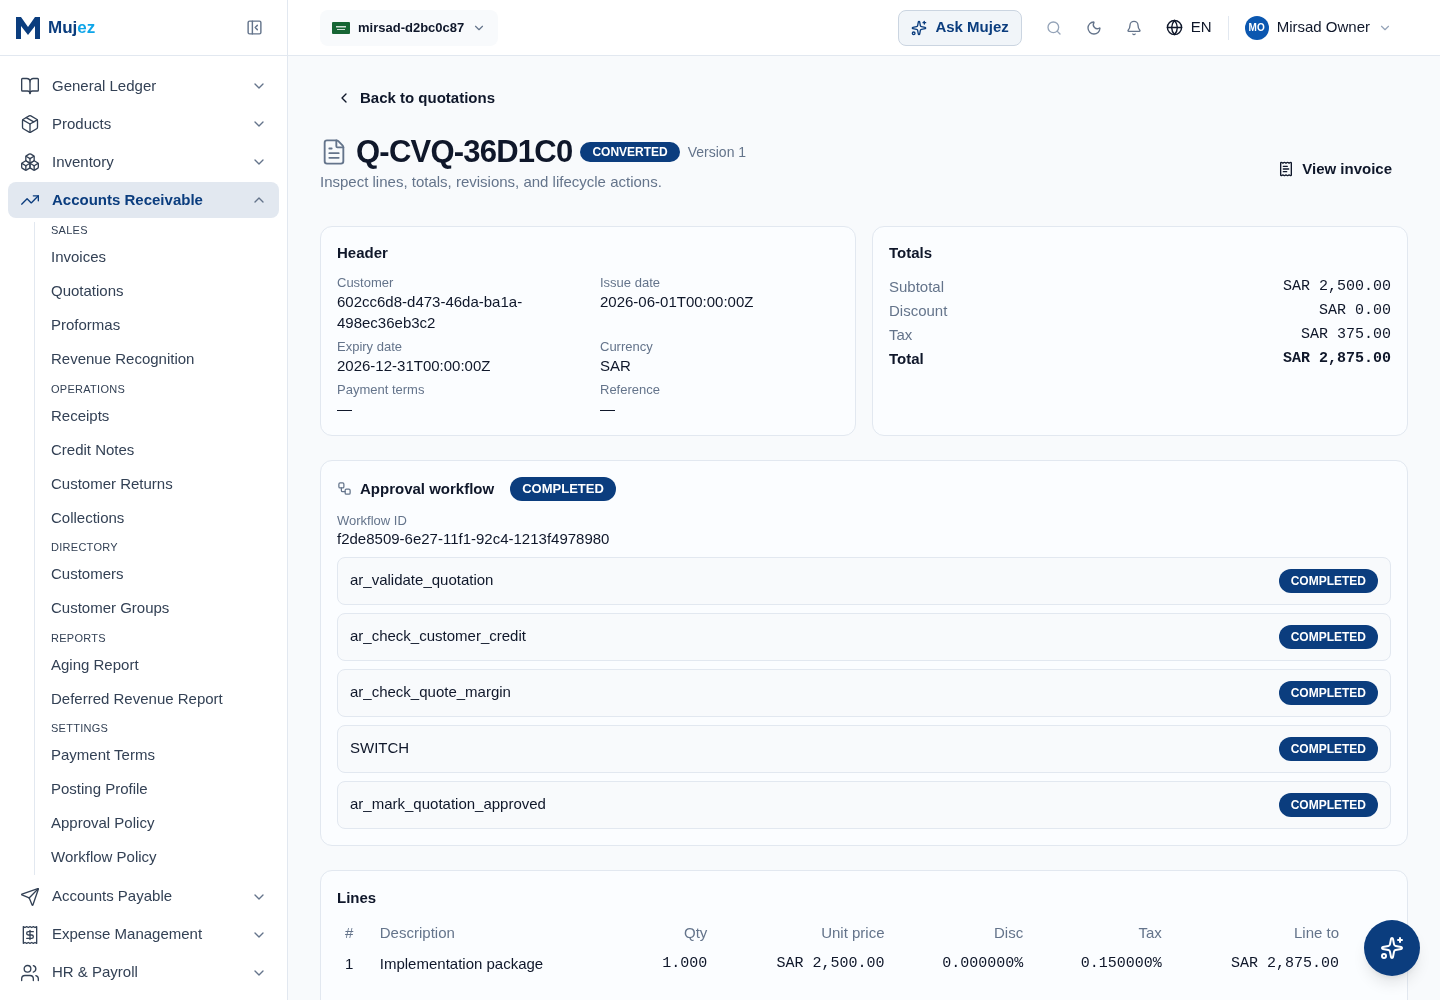  Describe the element at coordinates (1008, 932) in the screenshot. I see `column-header: Disc` at that location.